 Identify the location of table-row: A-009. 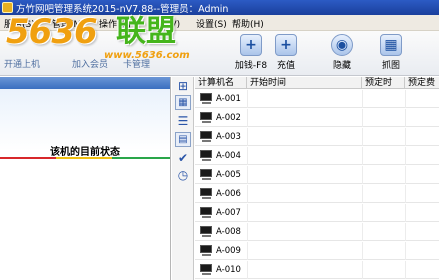
(317, 251).